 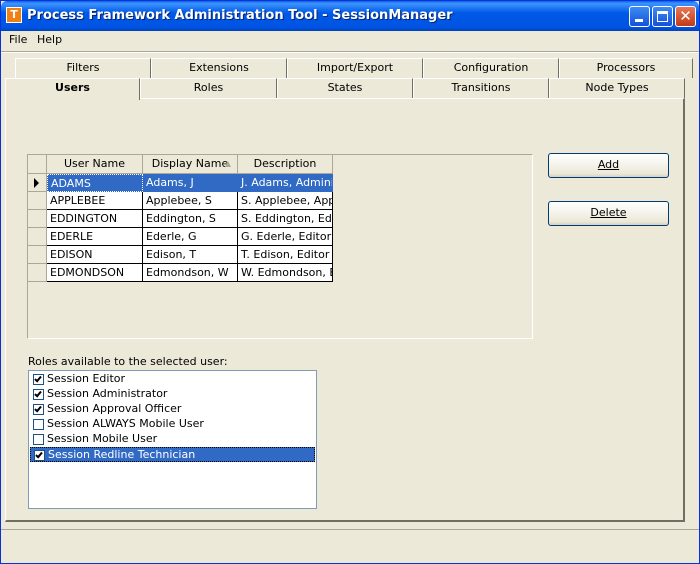 What do you see at coordinates (190, 201) in the screenshot?
I see `table-cell: Applebee, S` at bounding box center [190, 201].